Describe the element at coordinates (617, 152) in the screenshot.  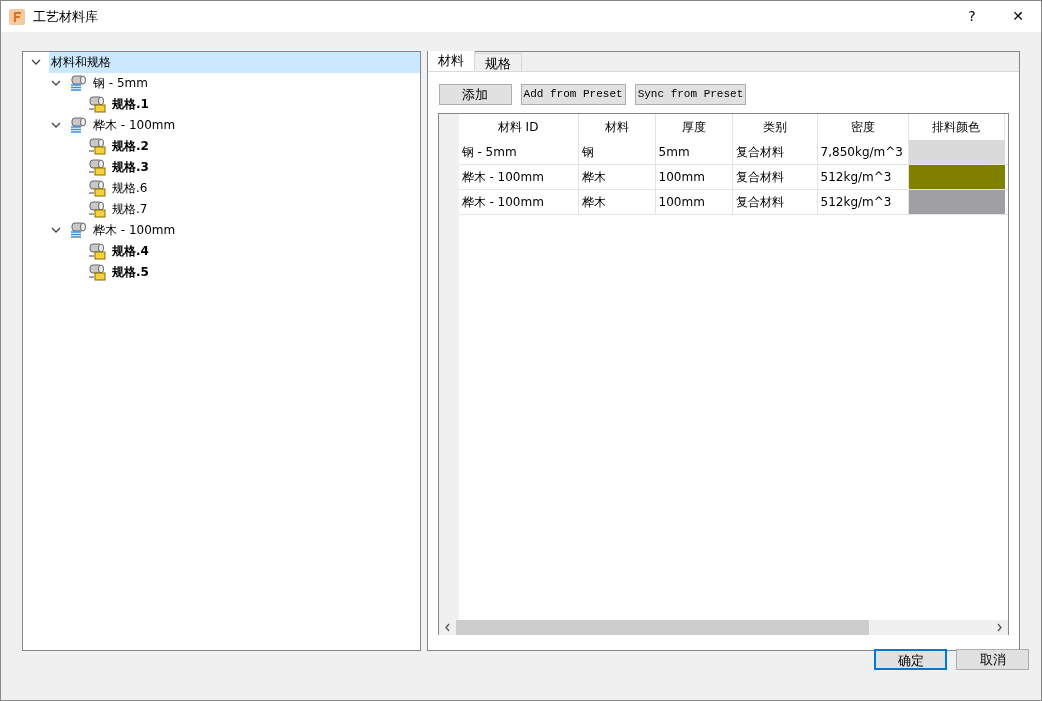
I see `table-cell: 钢` at that location.